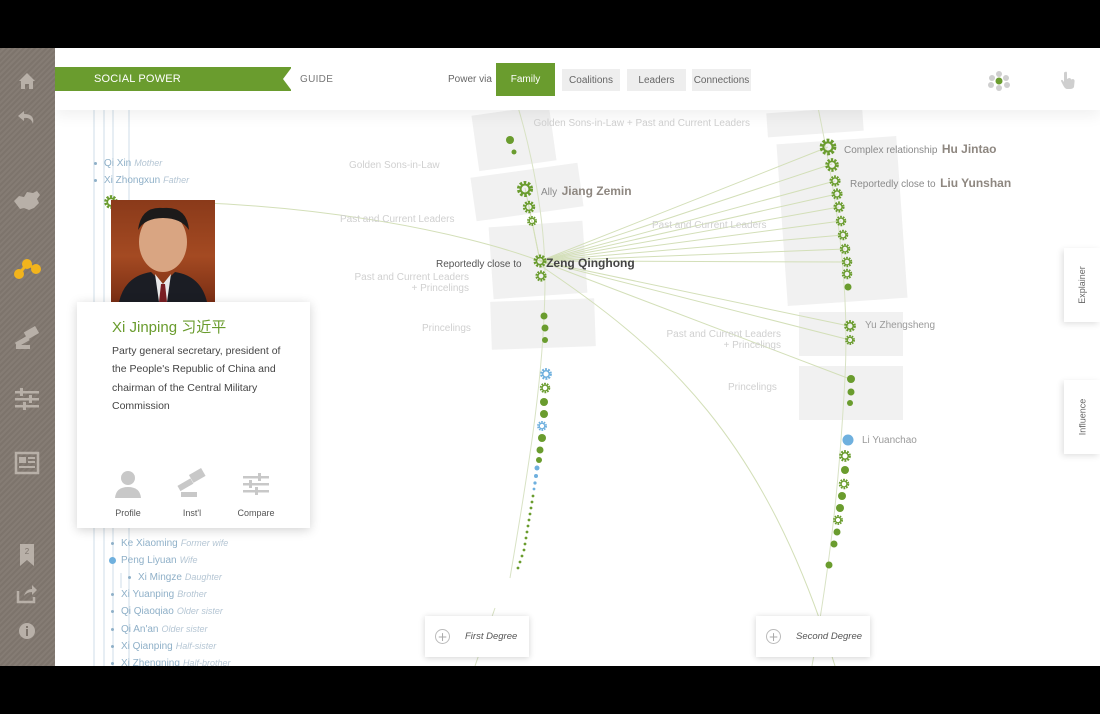 This screenshot has width=1100, height=714. Describe the element at coordinates (150, 662) in the screenshot. I see `family-name: Xi Zhengning` at that location.